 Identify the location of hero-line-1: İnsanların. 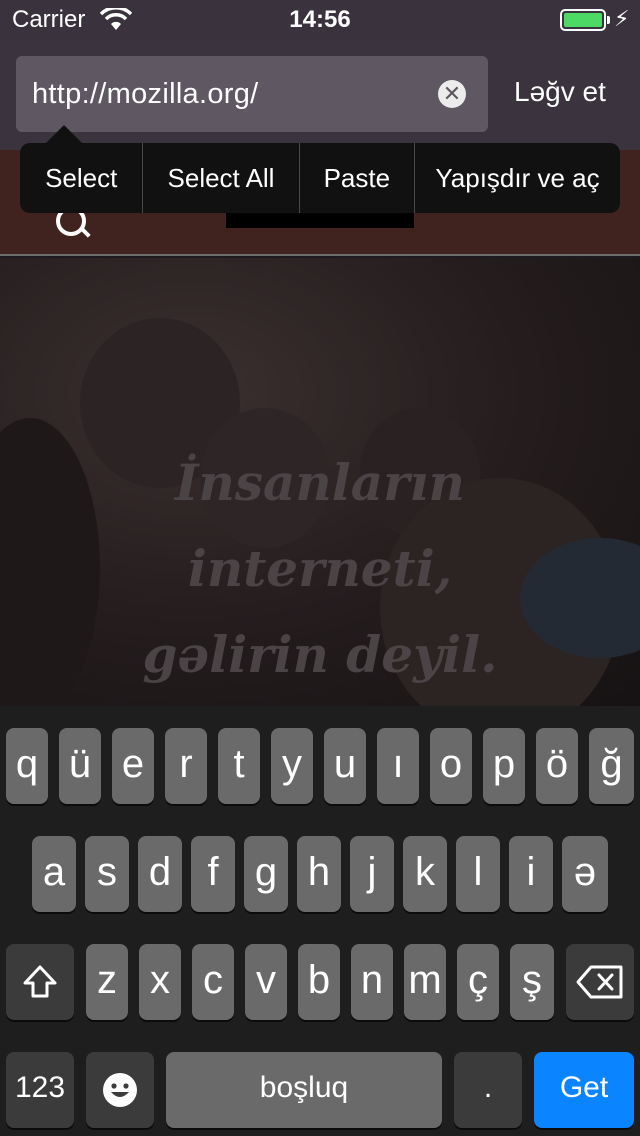
(320, 482).